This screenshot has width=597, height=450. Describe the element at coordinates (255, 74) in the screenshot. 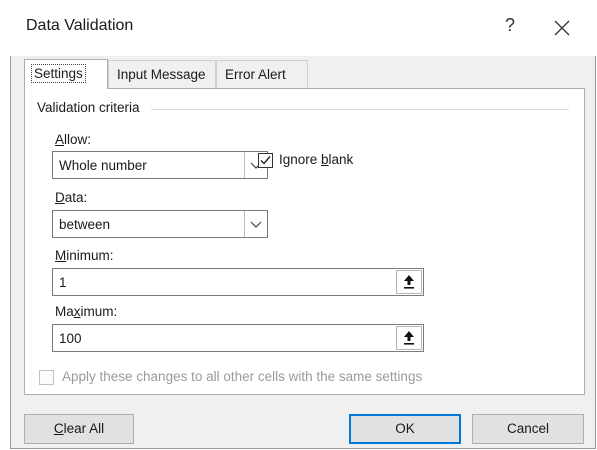

I see `tab-error-alert-label: Error Alert` at that location.